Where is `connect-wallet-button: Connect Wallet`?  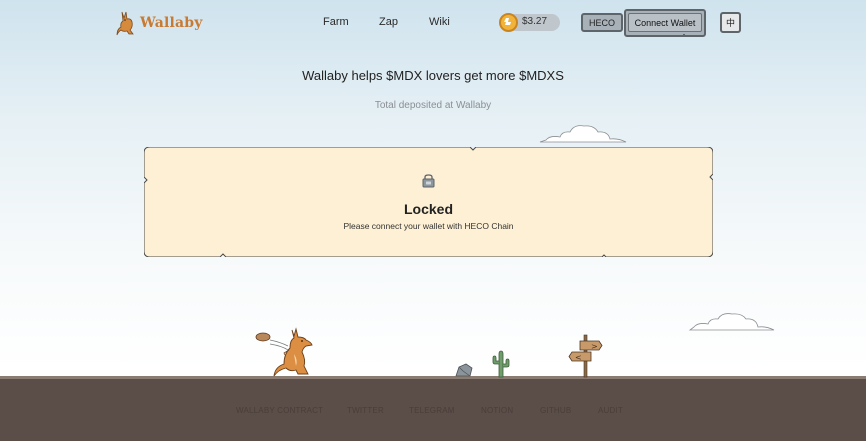 connect-wallet-button: Connect Wallet is located at coordinates (665, 23).